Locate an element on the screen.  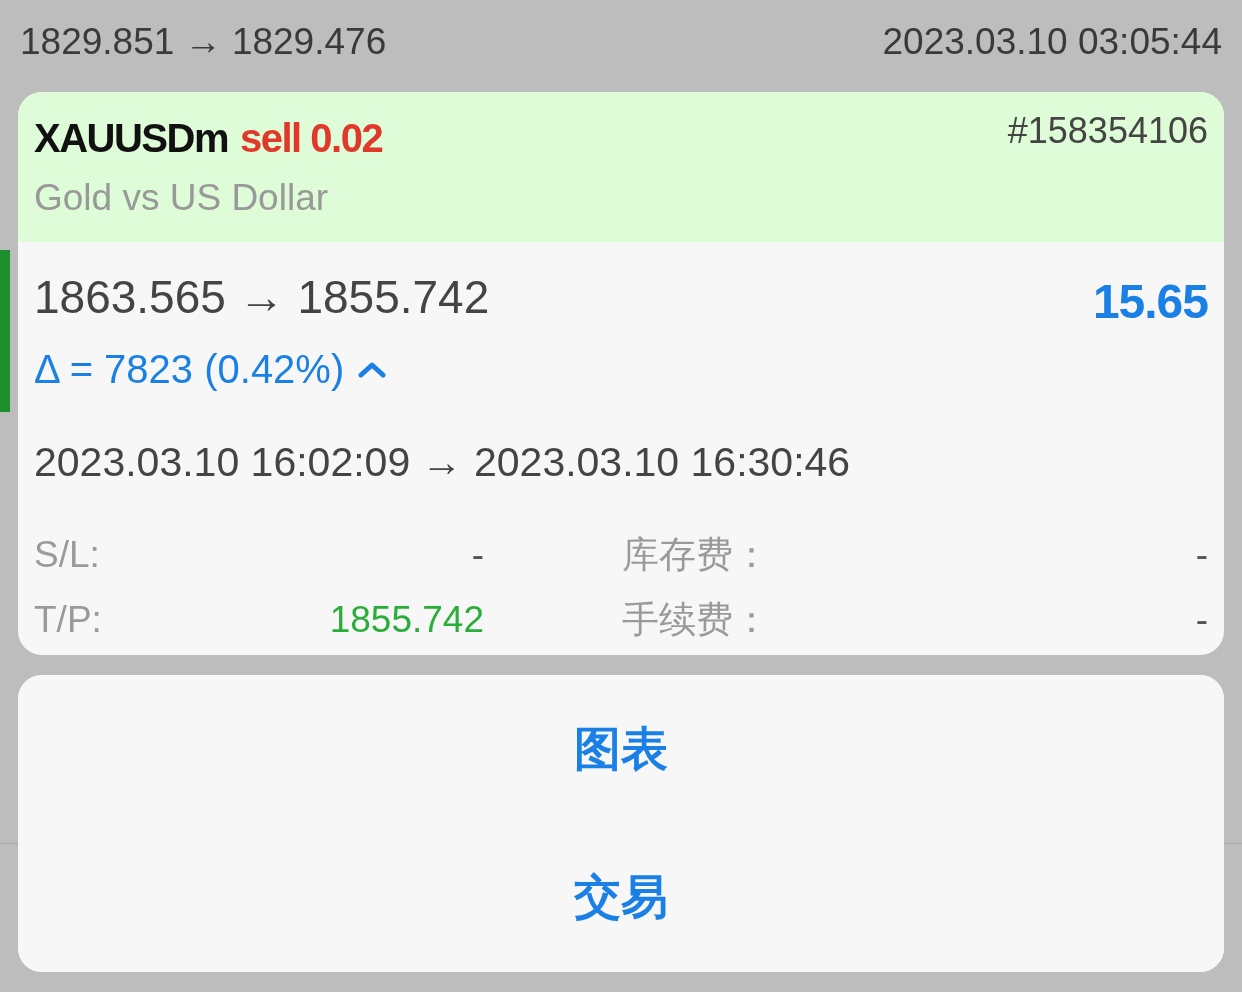
delta-text: Δ = 7823 (0.42%) is located at coordinates (189, 369).